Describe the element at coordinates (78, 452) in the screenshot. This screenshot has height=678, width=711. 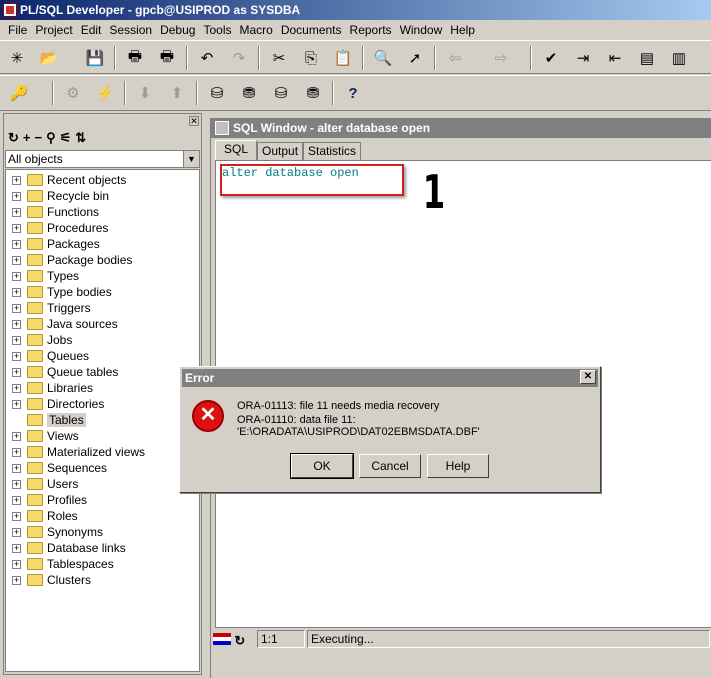
I see `tree-item: + Materialized views` at that location.